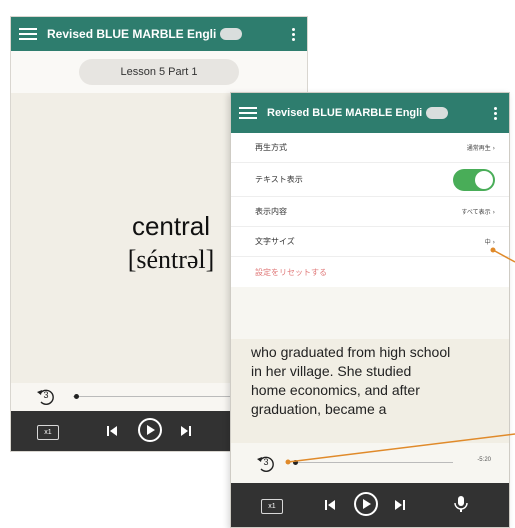 The image size is (515, 528). Describe the element at coordinates (335, 390) in the screenshot. I see `text-line: home economics, and after` at that location.